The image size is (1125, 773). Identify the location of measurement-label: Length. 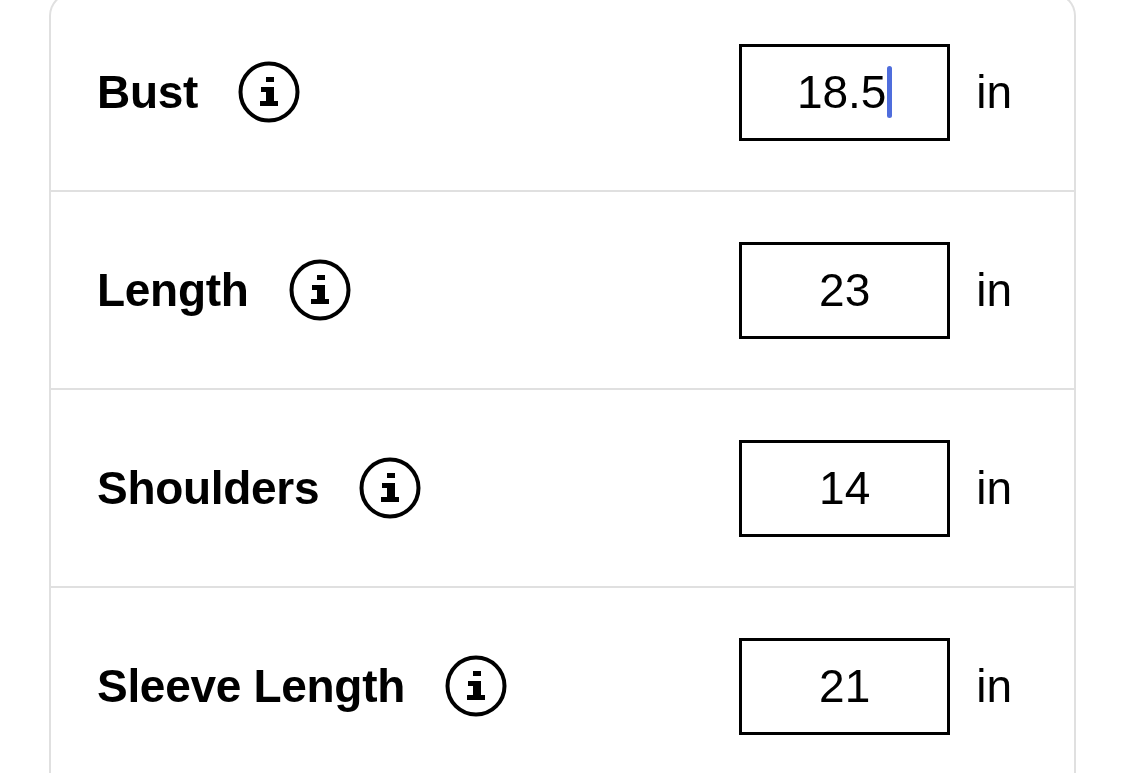
(173, 290).